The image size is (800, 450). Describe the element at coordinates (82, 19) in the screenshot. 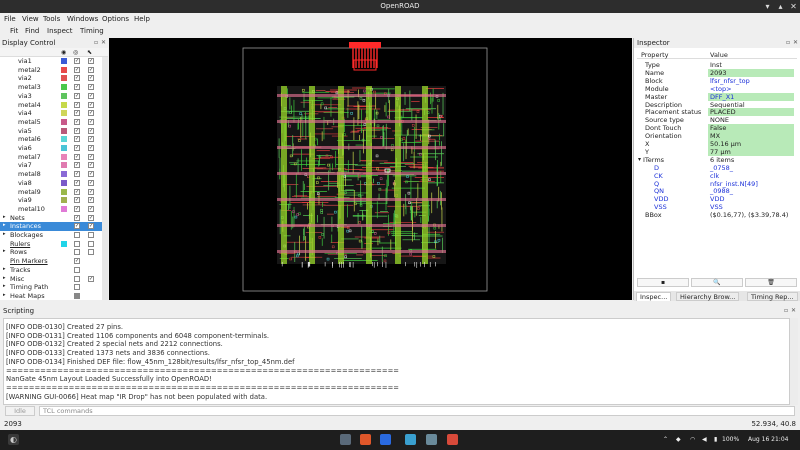

I see `menu-windows: Windows` at that location.